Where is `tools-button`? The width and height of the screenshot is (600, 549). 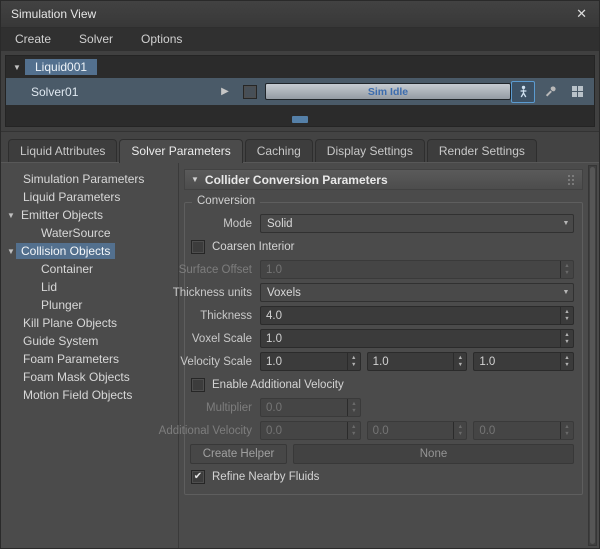
tools-button is located at coordinates (550, 92).